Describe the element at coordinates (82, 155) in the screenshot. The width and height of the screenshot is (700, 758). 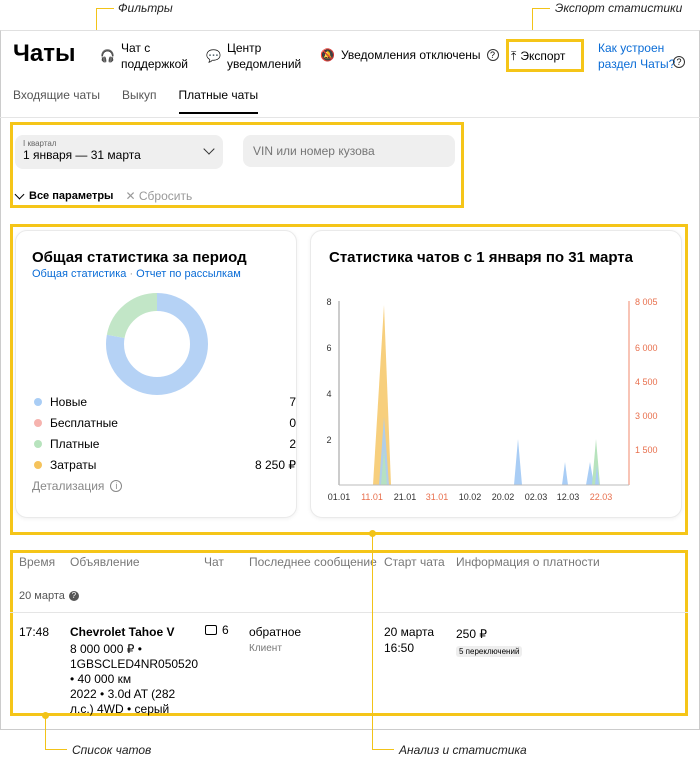
I see `period-select-value: 1 января — 31 марта` at that location.